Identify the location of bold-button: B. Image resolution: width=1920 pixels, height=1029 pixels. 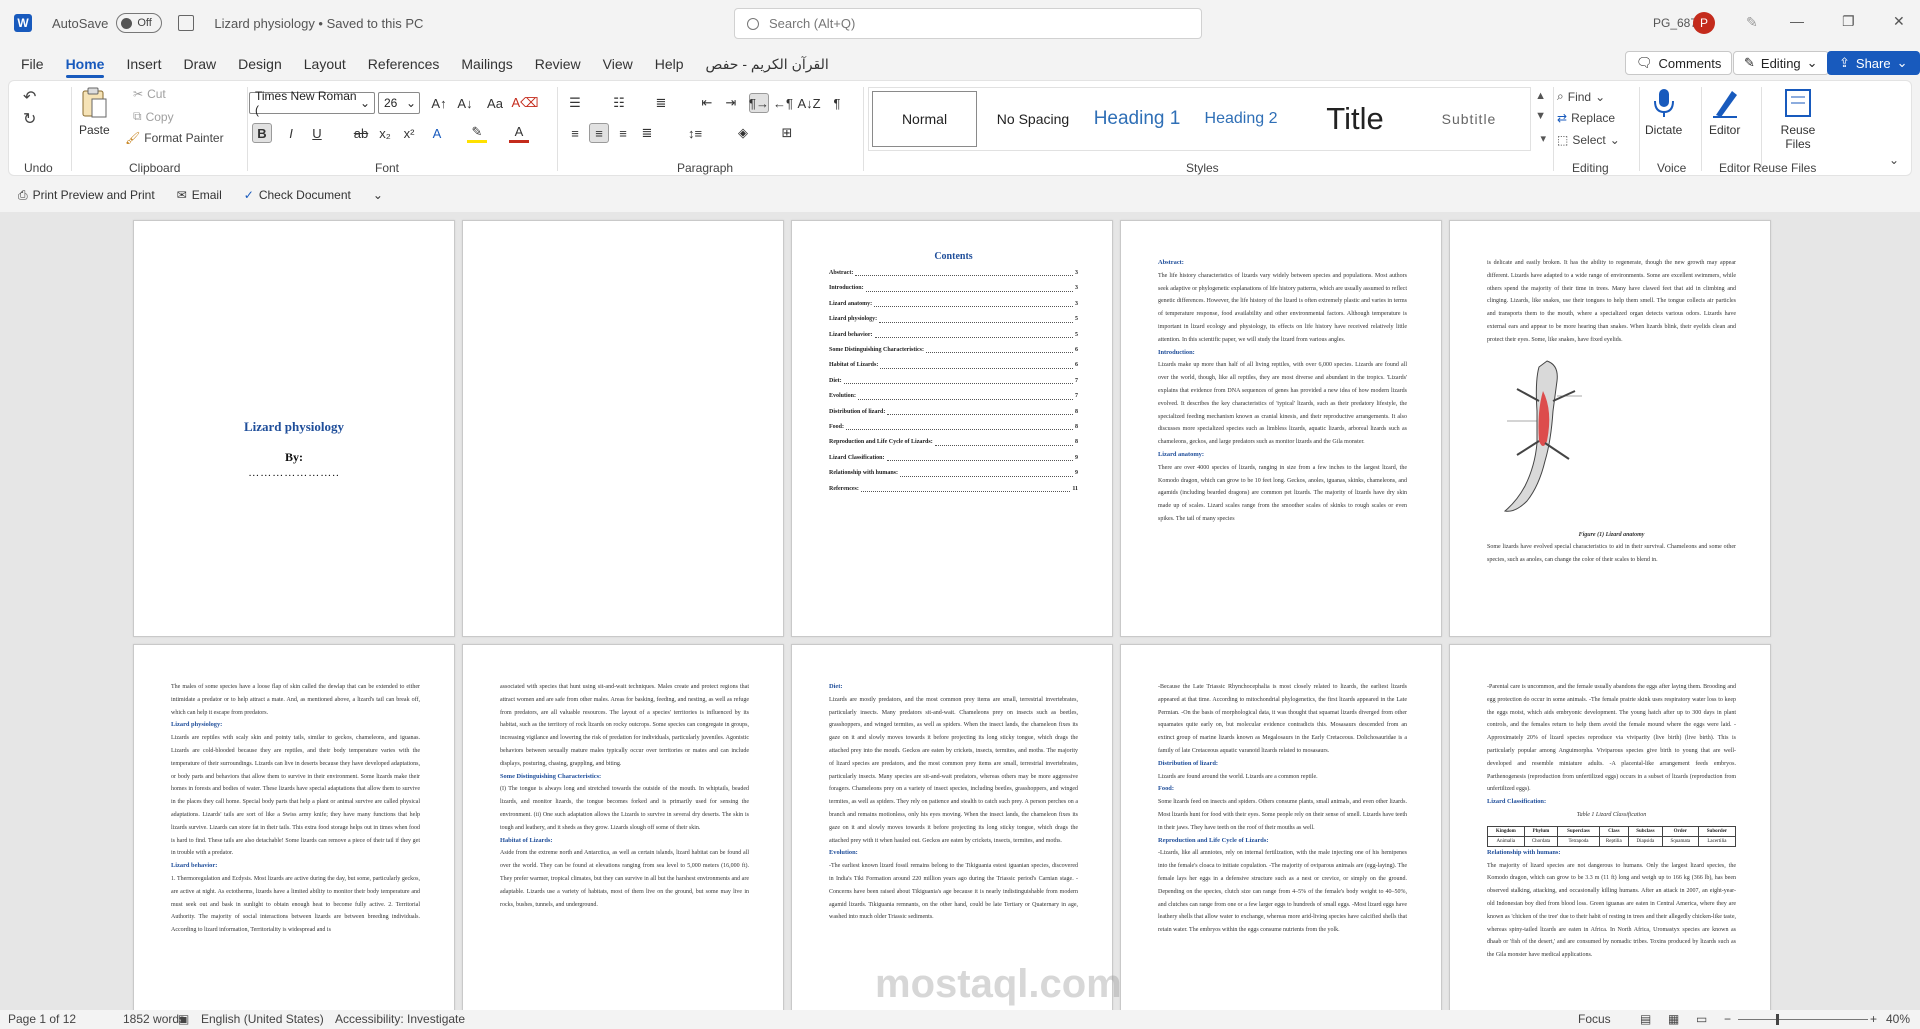
(262, 133).